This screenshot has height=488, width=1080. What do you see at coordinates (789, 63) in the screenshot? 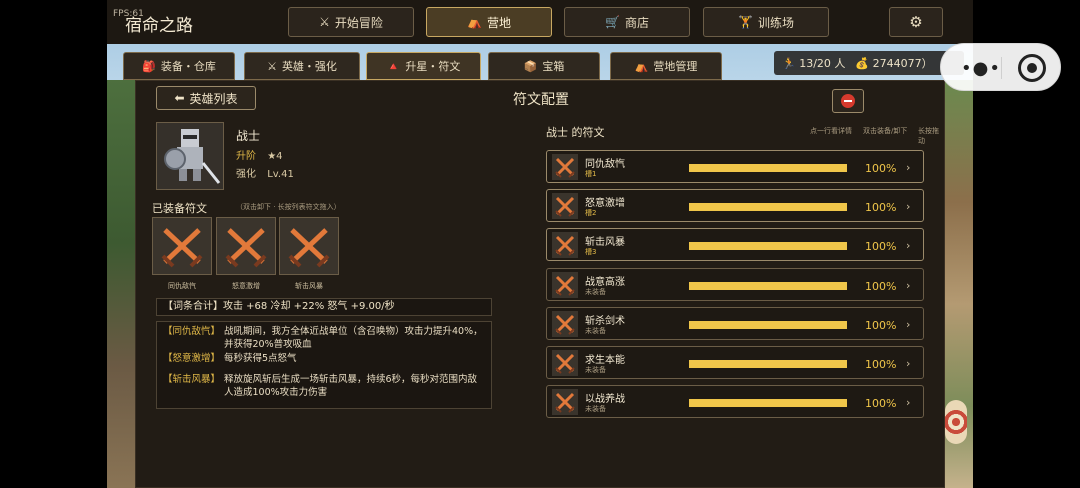
I see `person-icon: 🏃` at bounding box center [789, 63].